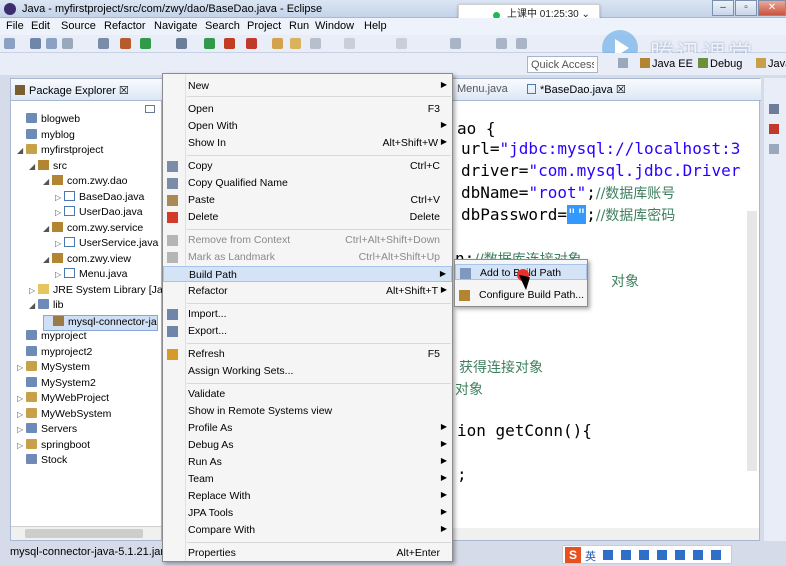 Image resolution: width=786 pixels, height=566 pixels. What do you see at coordinates (680, 555) in the screenshot?
I see `ime-skin-icon` at bounding box center [680, 555].